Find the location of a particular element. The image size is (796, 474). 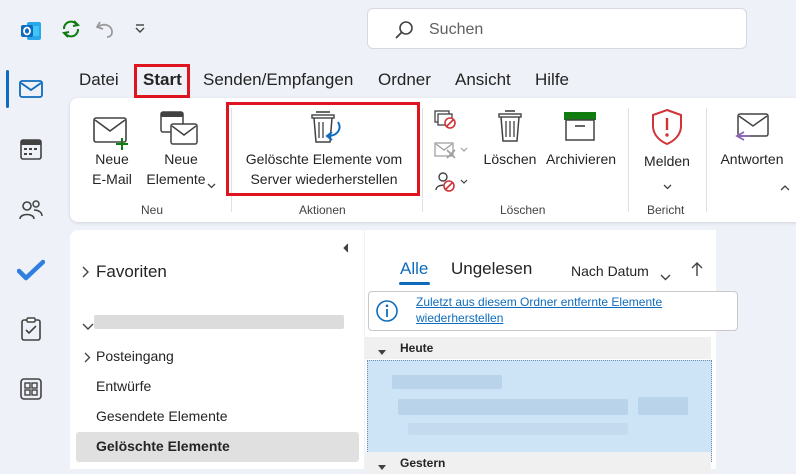

tab-ordner: Ordner is located at coordinates (404, 80).